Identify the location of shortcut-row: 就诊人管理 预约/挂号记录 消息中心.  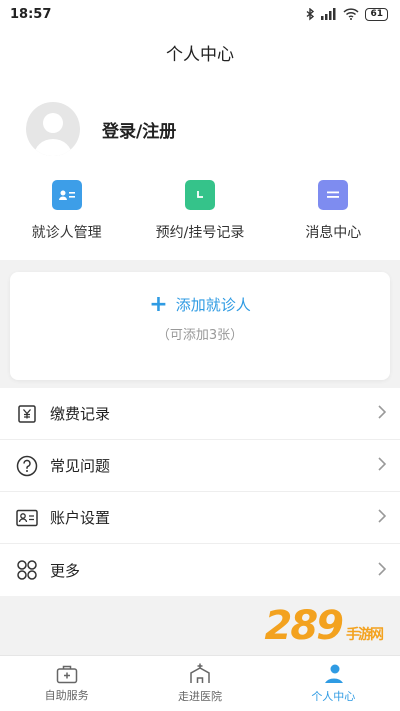
(200, 211).